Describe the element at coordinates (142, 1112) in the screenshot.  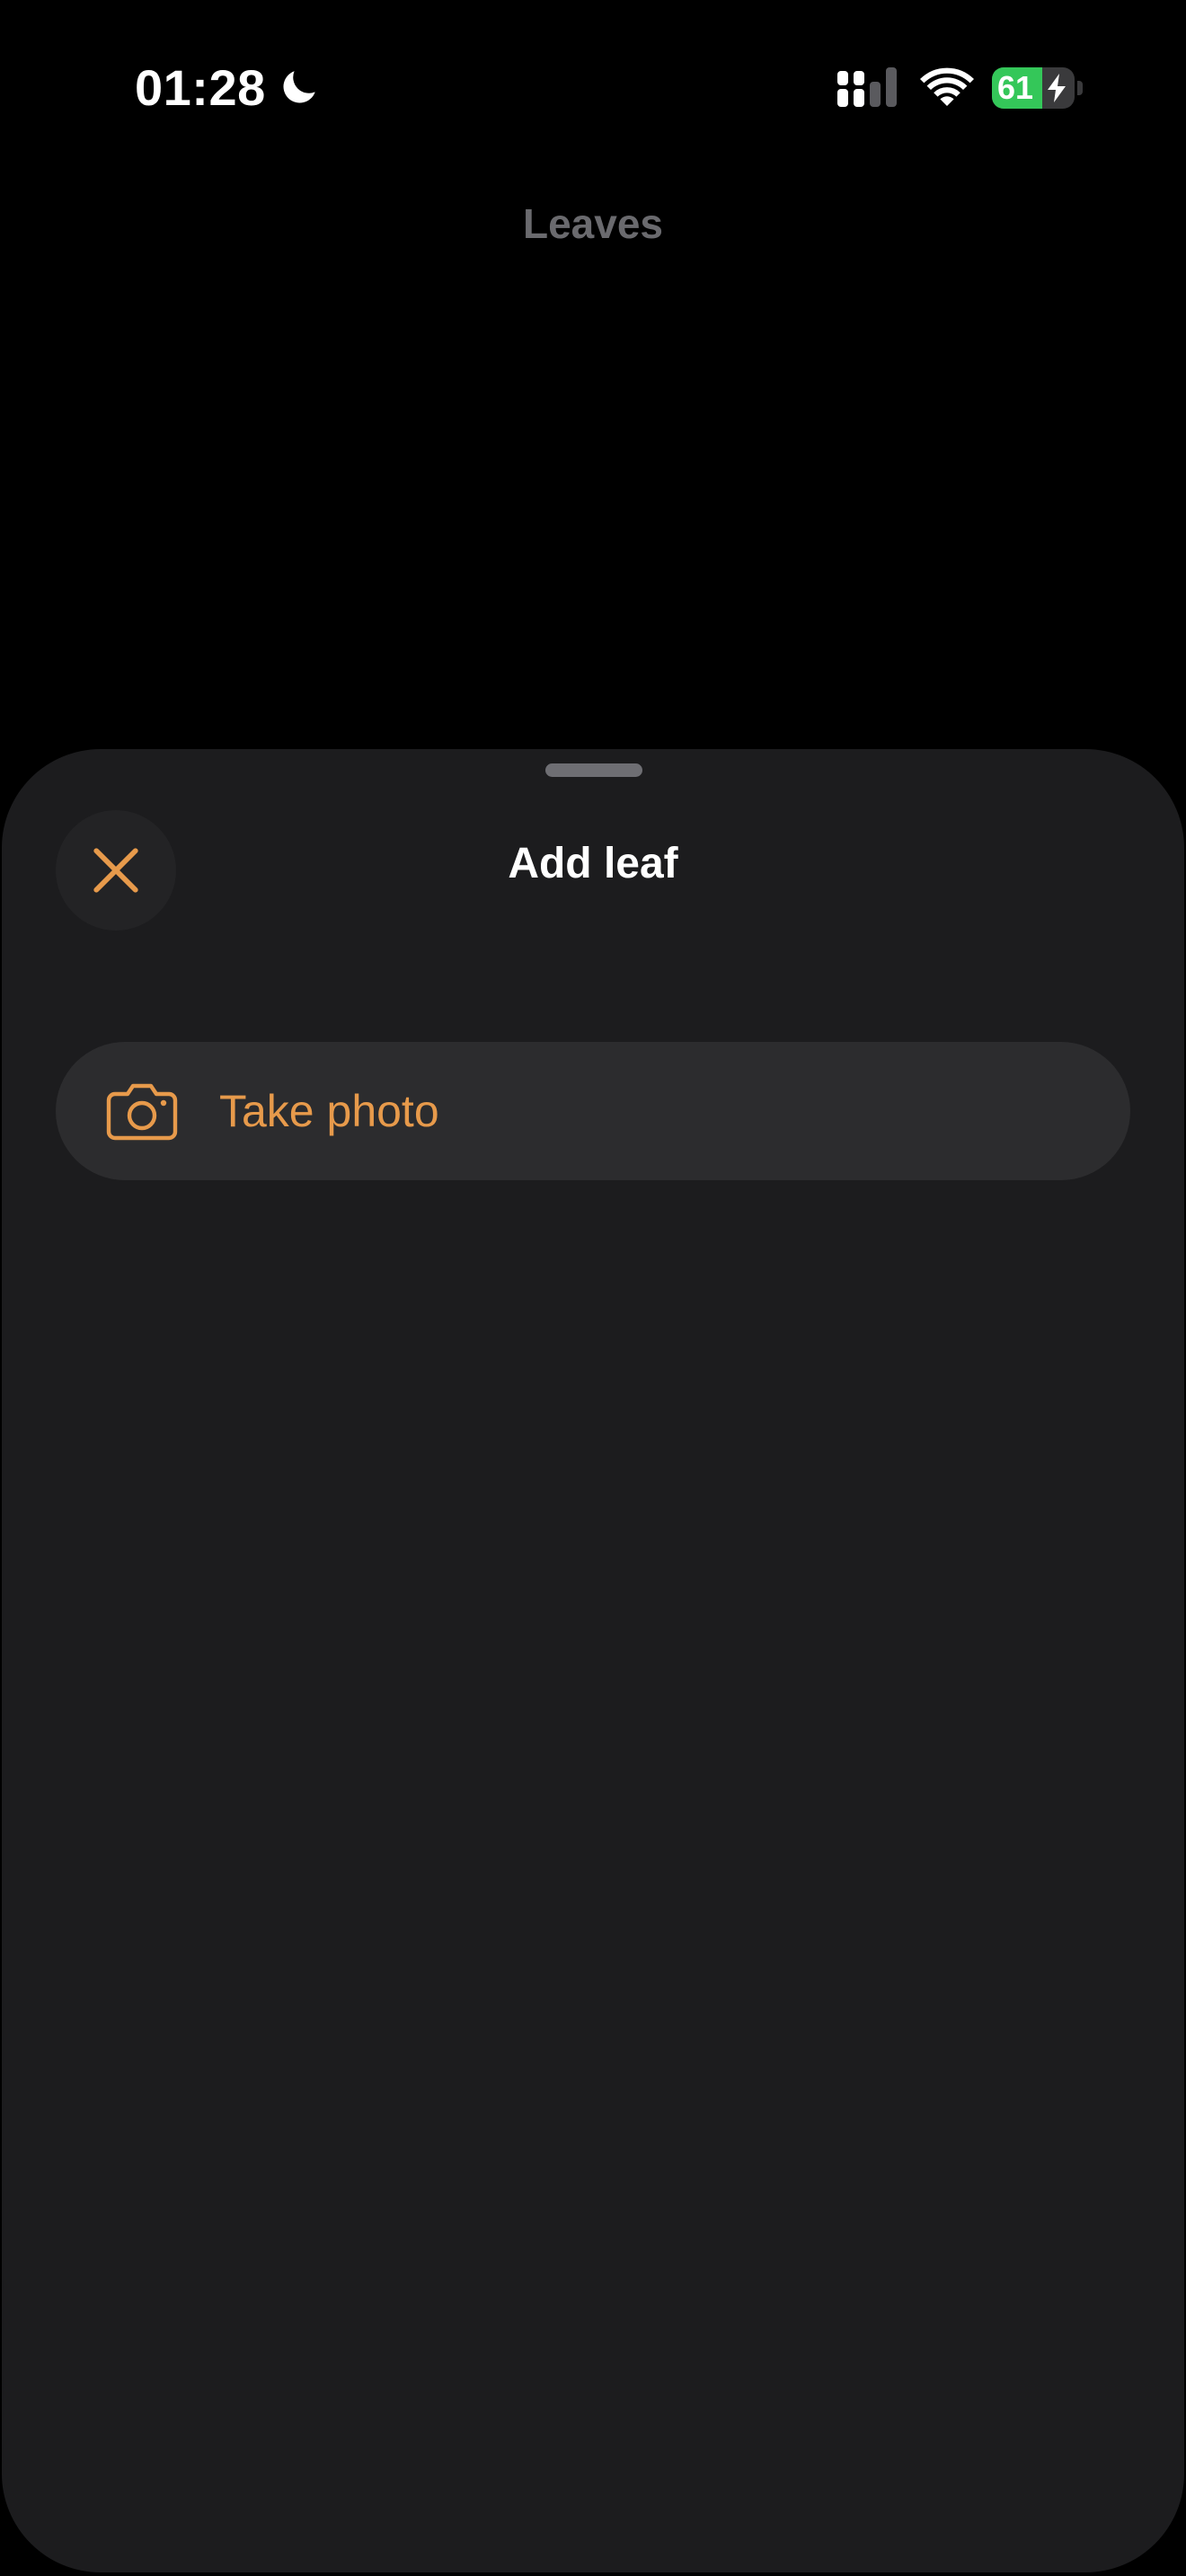
I see `camera-icon` at that location.